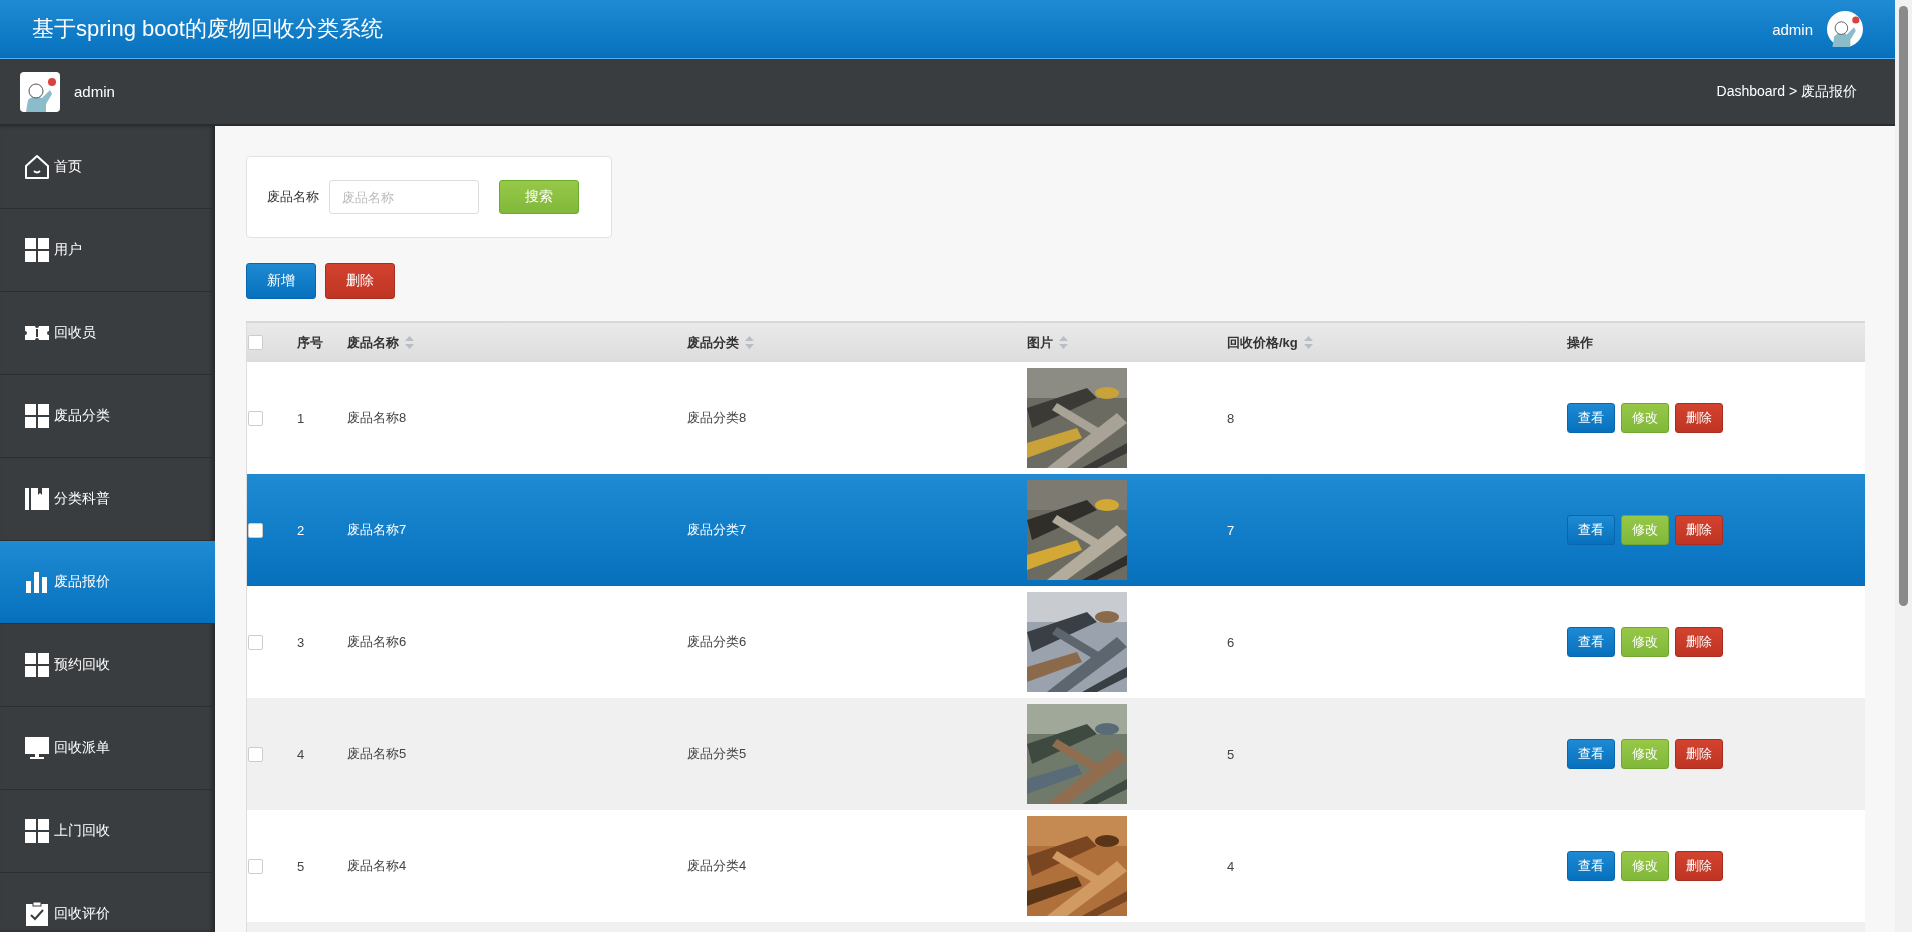 The image size is (1912, 932). Describe the element at coordinates (377, 642) in the screenshot. I see `table-cell-text: 废品名称6` at that location.